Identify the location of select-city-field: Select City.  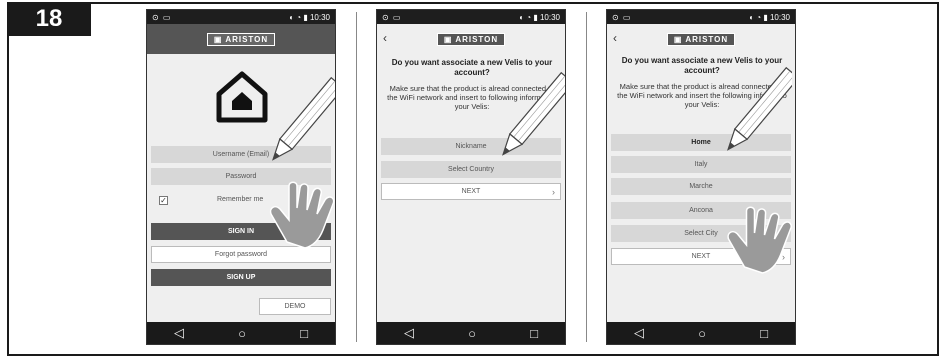
(701, 233).